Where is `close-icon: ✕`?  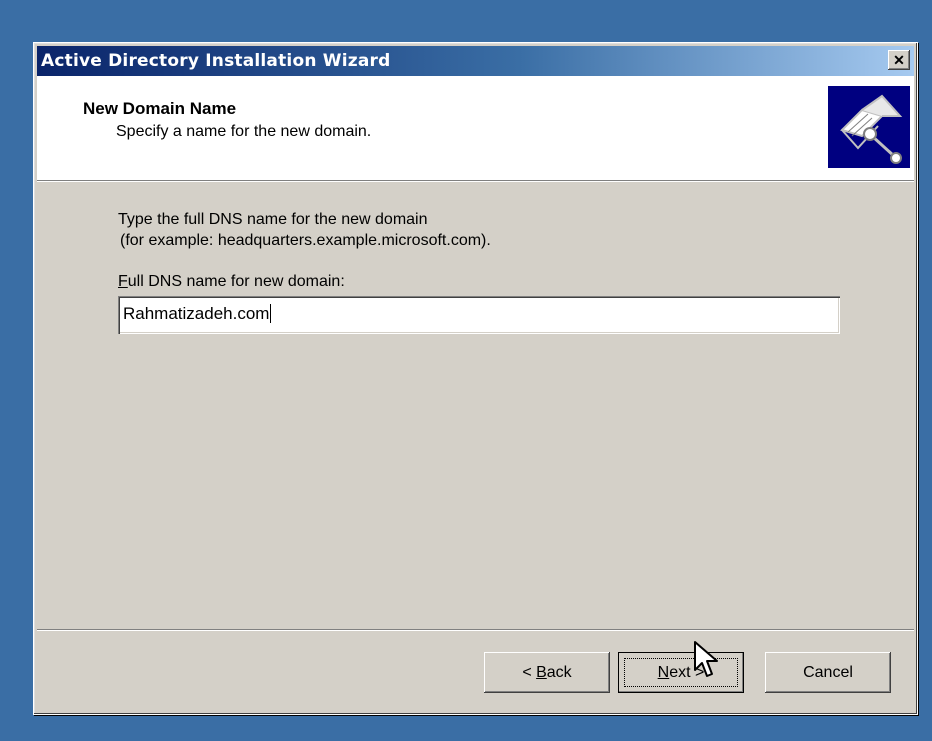 close-icon: ✕ is located at coordinates (899, 60).